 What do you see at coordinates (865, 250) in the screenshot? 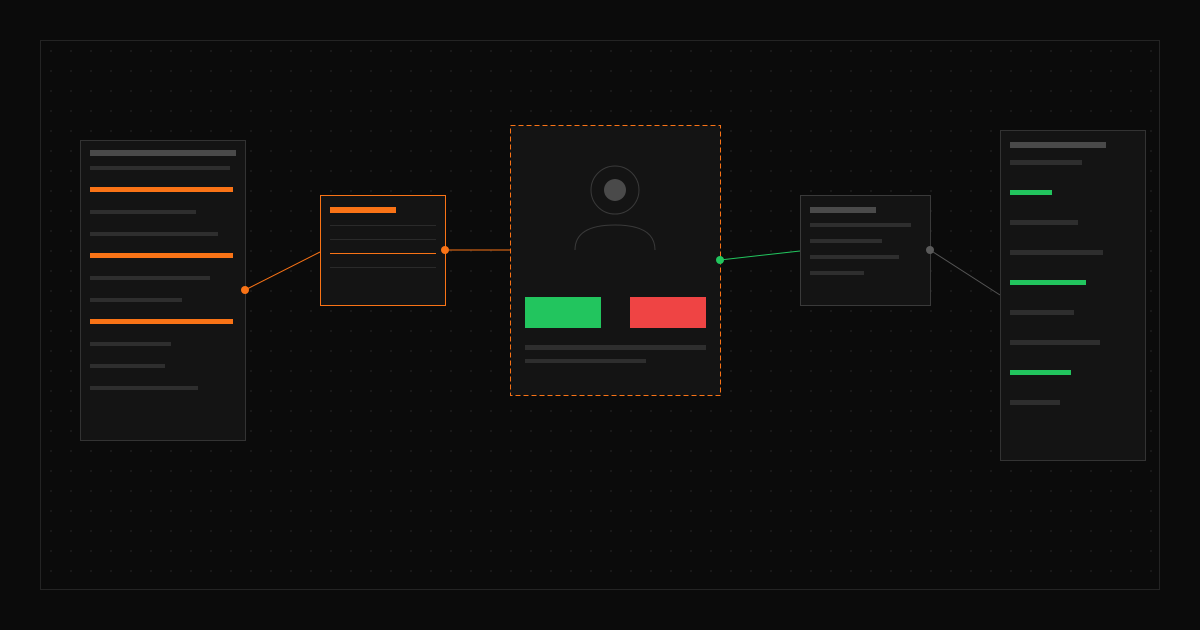
I see `summary-card` at bounding box center [865, 250].